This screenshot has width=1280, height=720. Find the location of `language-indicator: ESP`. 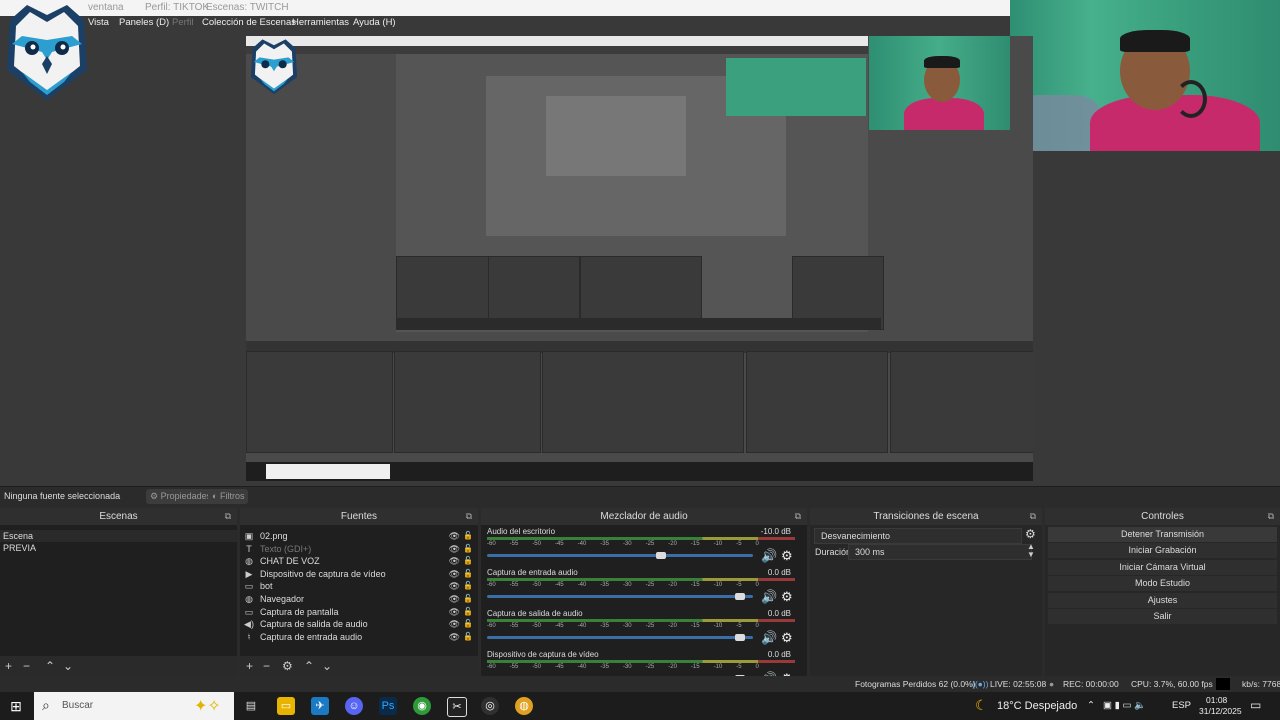

language-indicator: ESP is located at coordinates (1181, 705).